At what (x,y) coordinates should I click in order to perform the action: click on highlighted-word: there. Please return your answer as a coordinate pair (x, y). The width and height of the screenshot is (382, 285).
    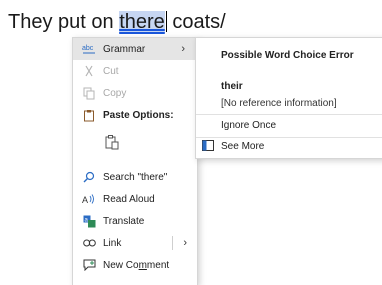
    Looking at the image, I should click on (142, 22).